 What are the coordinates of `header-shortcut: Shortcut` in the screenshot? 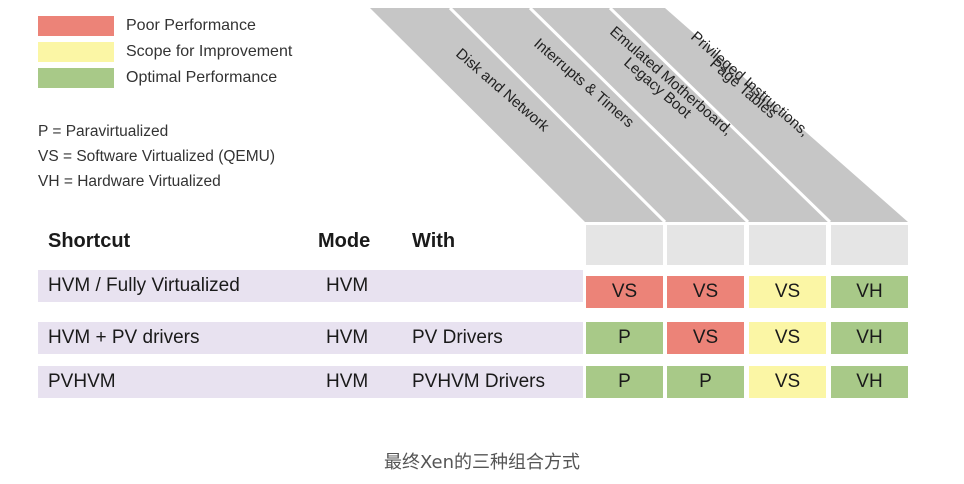 It's located at (89, 241).